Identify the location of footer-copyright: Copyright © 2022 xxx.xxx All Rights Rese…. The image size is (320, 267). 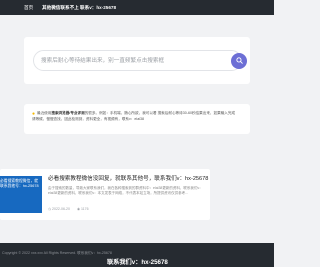
(57, 253).